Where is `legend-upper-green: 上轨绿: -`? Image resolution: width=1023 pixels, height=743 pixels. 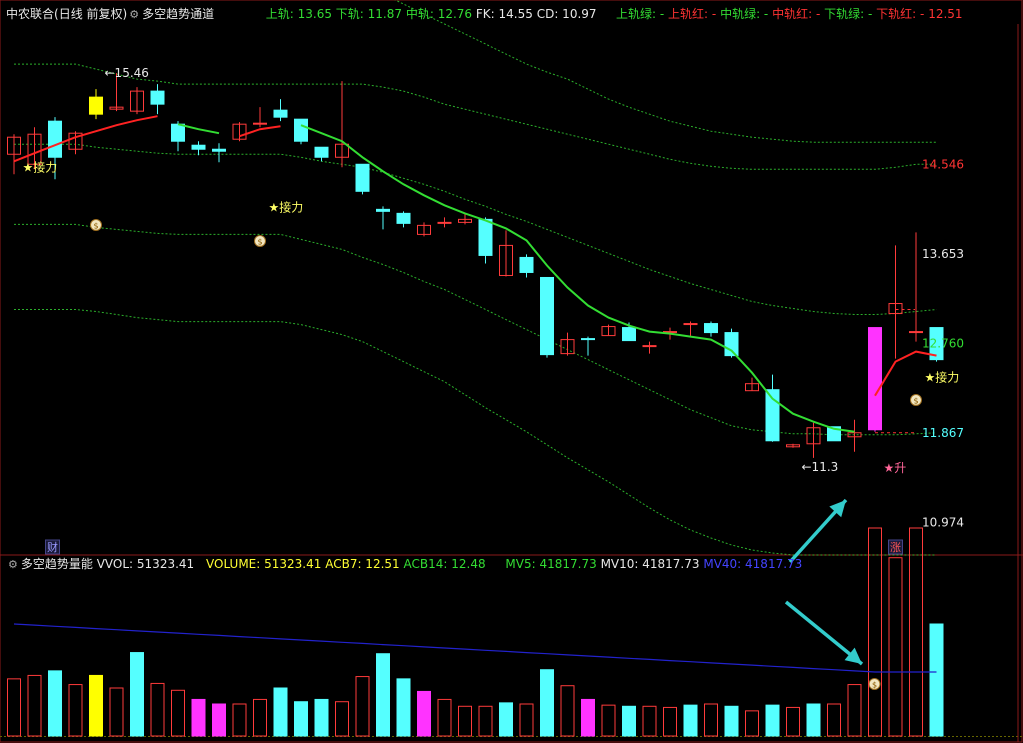
legend-upper-green: 上轨绿: - is located at coordinates (640, 14).